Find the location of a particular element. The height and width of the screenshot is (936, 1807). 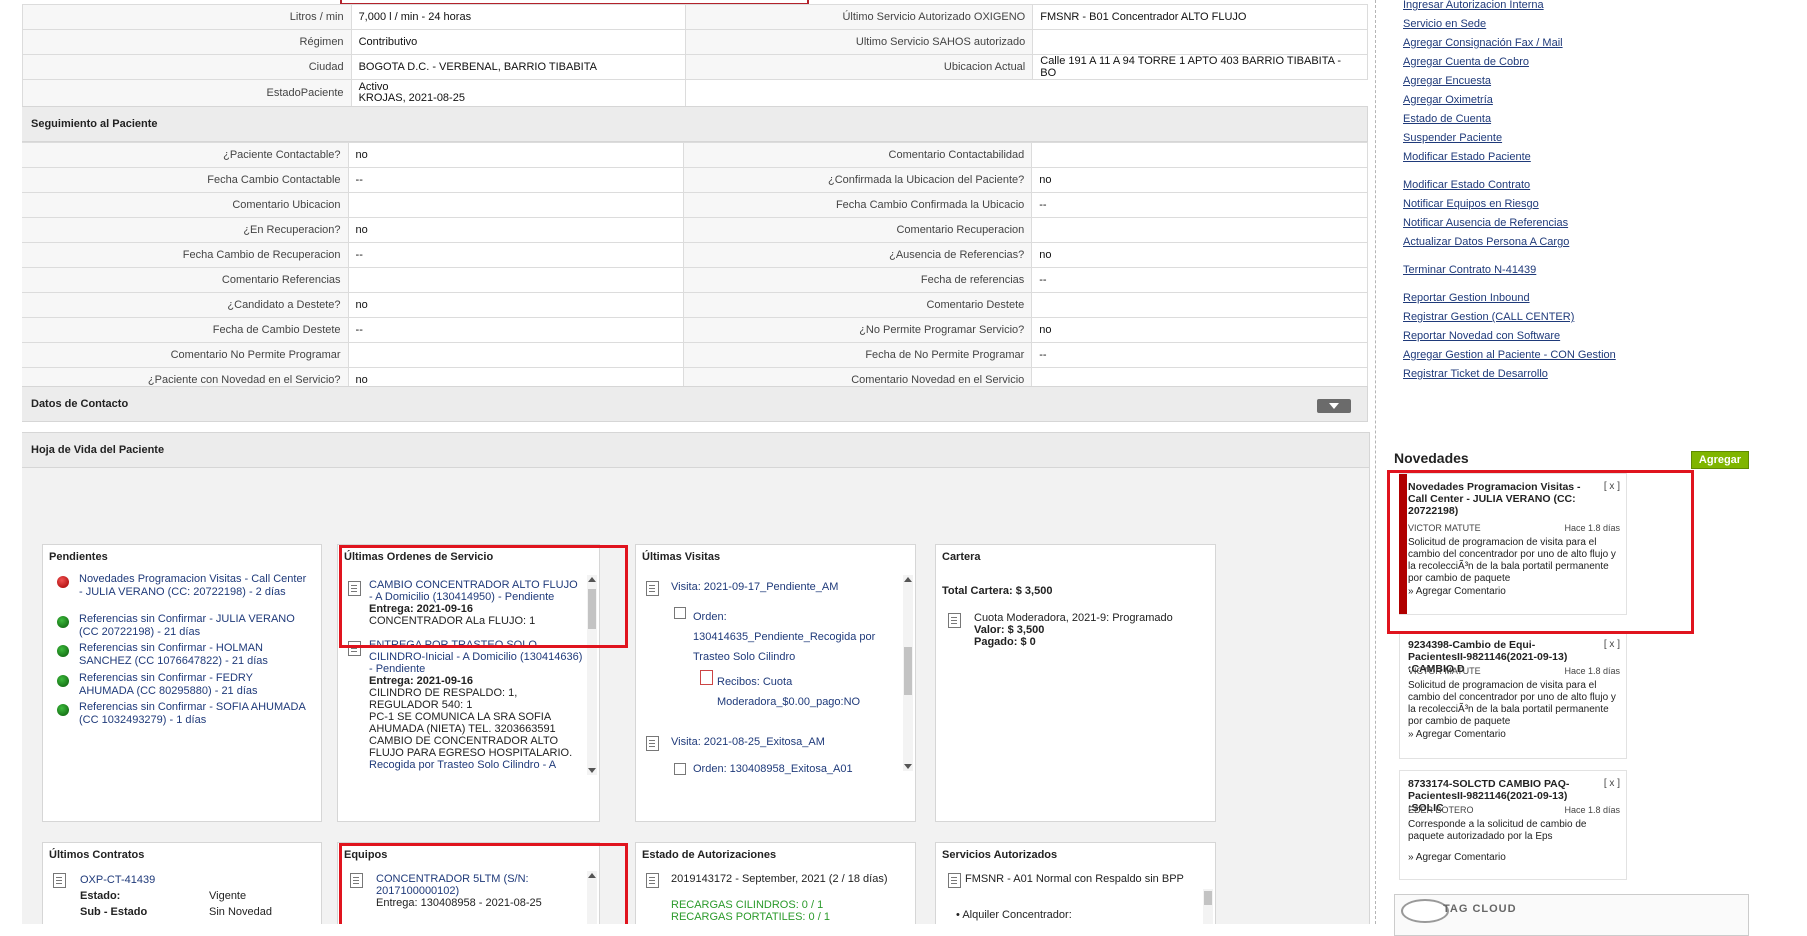

agregar-button: Agregar is located at coordinates (1720, 460).